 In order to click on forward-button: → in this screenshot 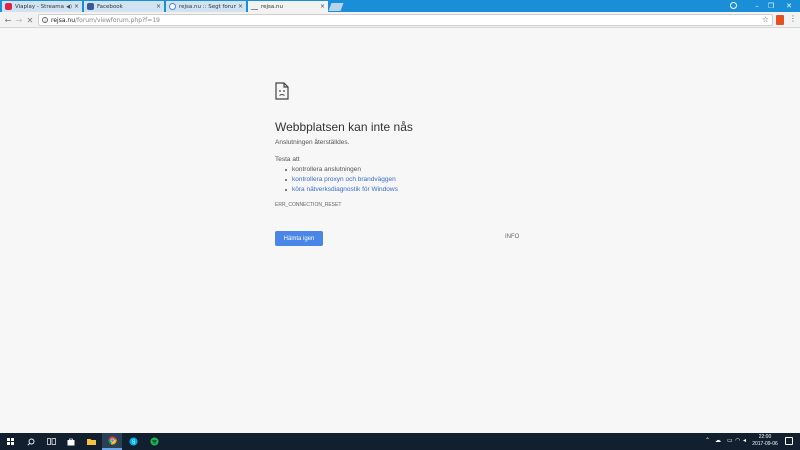, I will do `click(19, 20)`.